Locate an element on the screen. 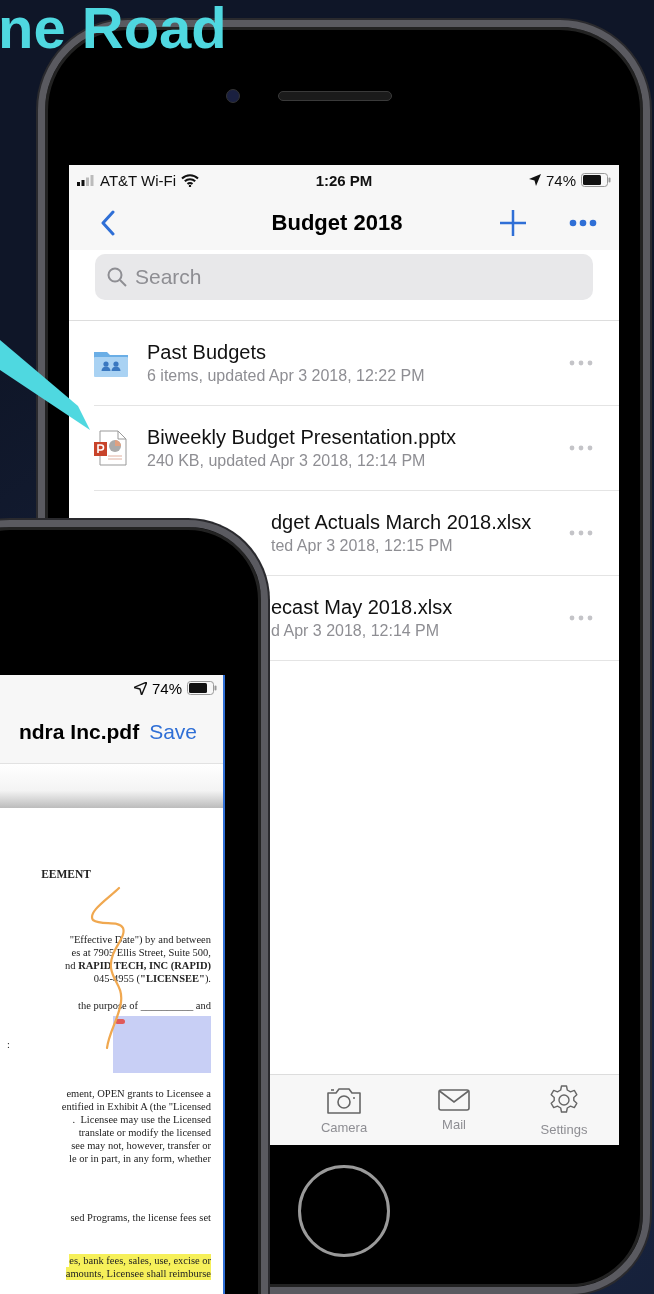 This screenshot has height=1294, width=654. home-button is located at coordinates (344, 1211).